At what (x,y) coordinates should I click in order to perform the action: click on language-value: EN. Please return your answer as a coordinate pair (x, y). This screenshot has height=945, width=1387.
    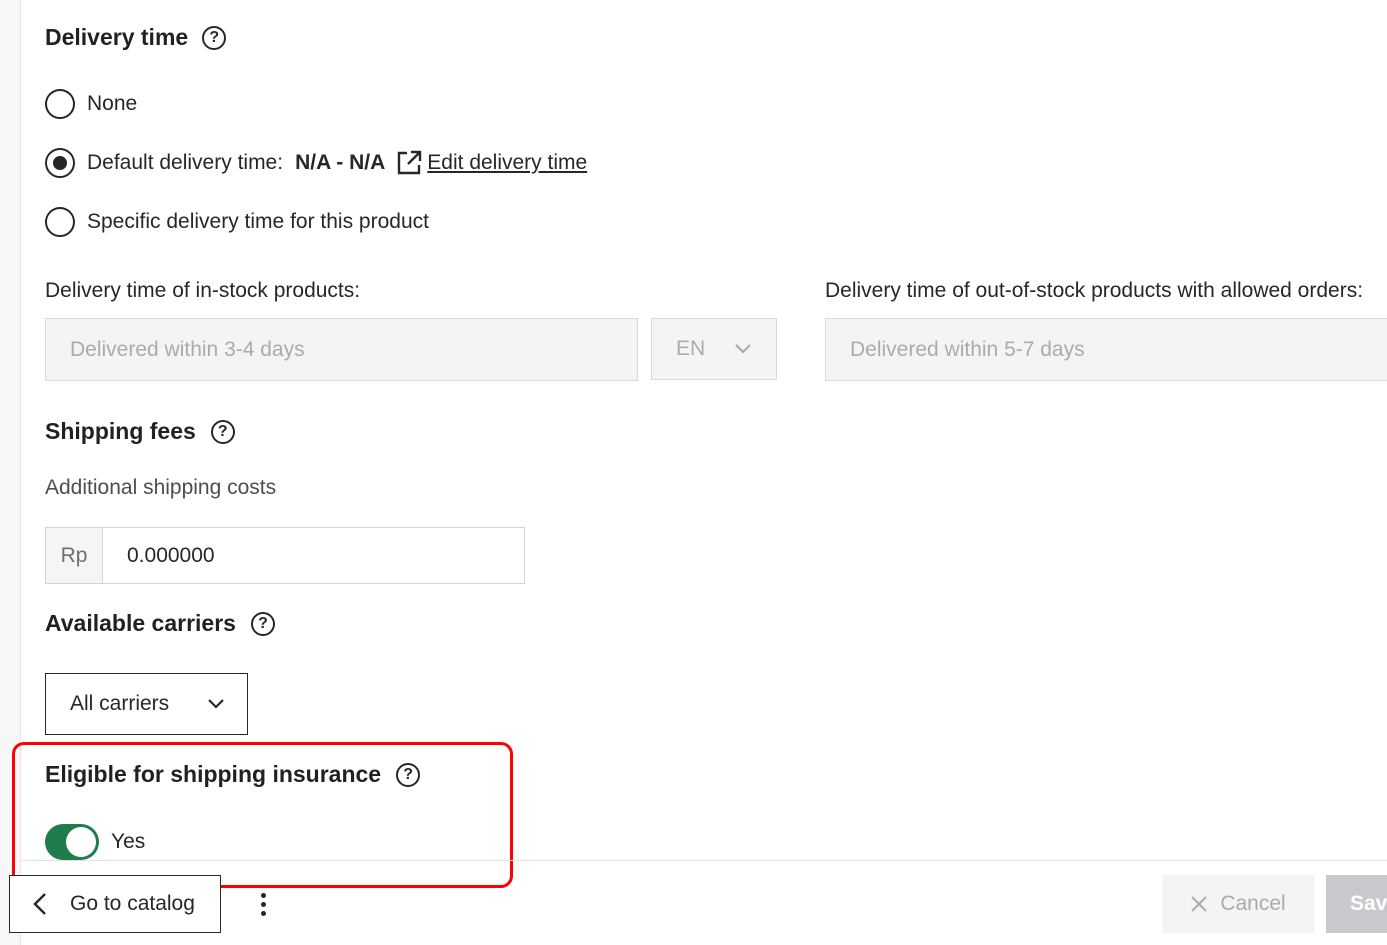
    Looking at the image, I should click on (691, 348).